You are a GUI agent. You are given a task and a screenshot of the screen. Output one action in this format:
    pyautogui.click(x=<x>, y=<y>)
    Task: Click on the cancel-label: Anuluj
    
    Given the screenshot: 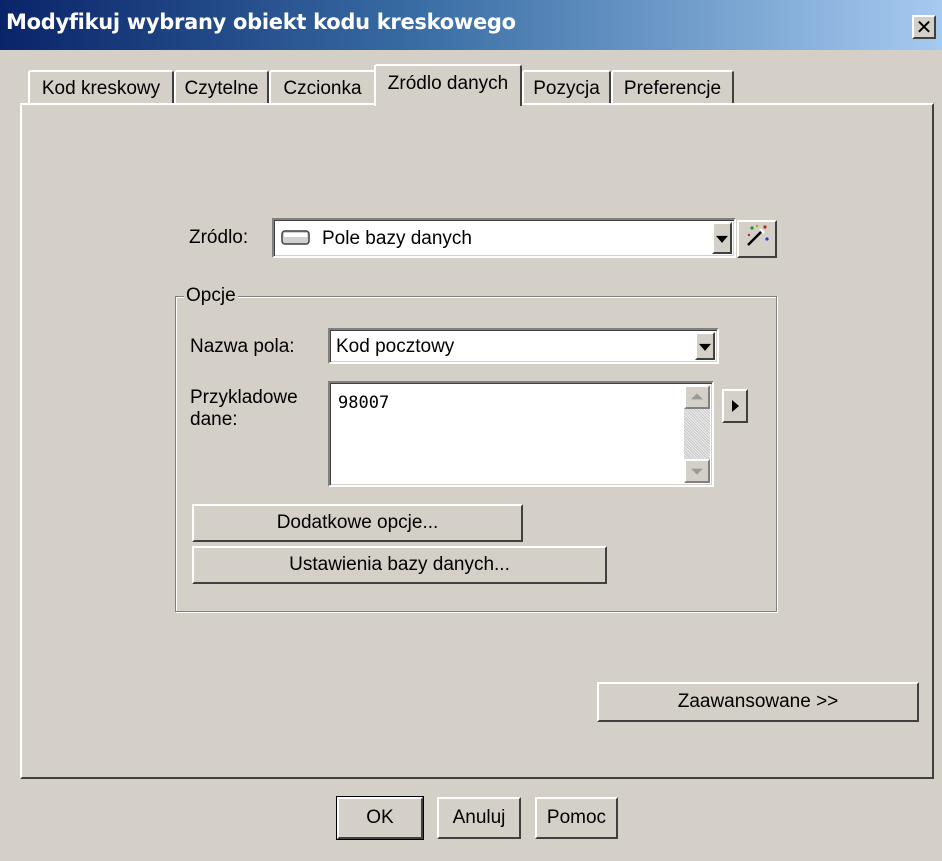 What is the action you would take?
    pyautogui.click(x=479, y=817)
    